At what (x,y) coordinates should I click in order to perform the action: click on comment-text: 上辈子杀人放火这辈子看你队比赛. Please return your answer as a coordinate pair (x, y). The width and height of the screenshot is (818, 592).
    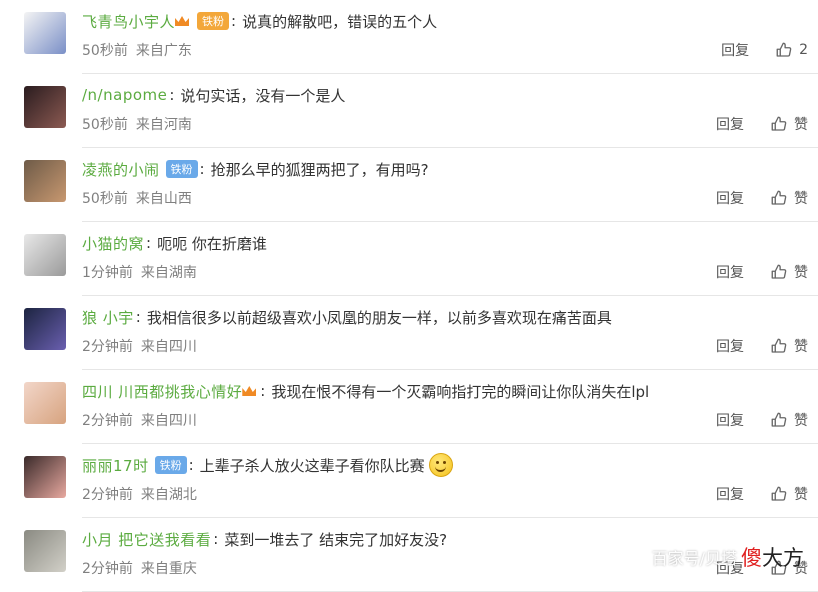
    Looking at the image, I should click on (312, 465).